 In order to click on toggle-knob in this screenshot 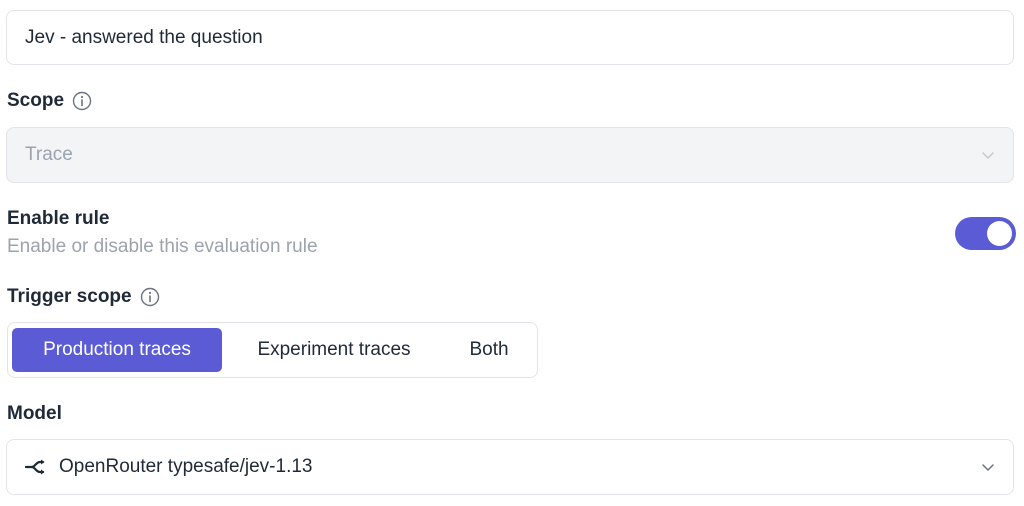, I will do `click(999, 233)`.